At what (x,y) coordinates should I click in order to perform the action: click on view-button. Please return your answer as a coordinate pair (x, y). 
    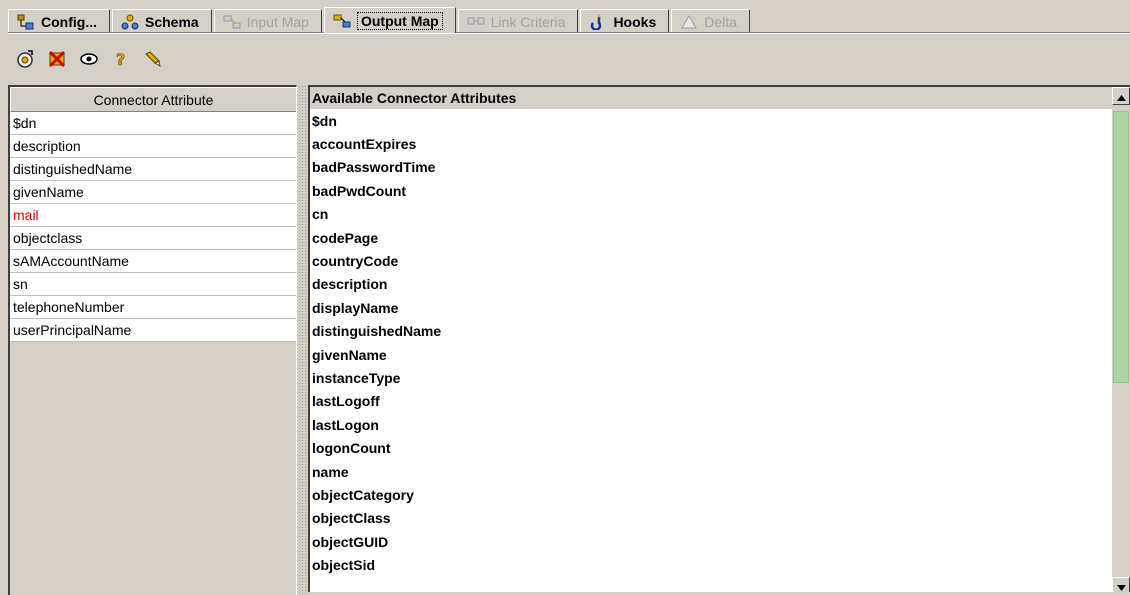
    Looking at the image, I should click on (89, 60).